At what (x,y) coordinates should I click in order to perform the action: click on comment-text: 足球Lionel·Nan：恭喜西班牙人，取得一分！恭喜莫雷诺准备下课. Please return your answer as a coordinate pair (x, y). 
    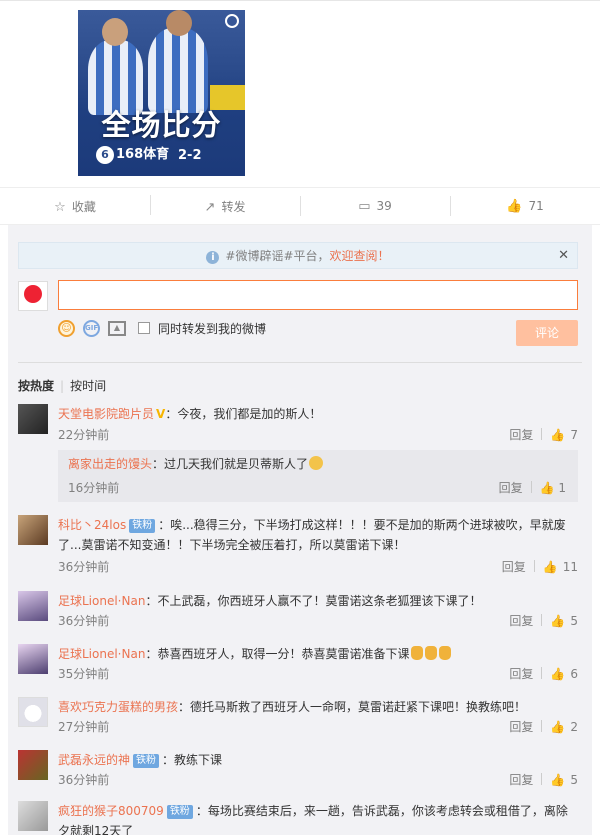
    Looking at the image, I should click on (318, 654).